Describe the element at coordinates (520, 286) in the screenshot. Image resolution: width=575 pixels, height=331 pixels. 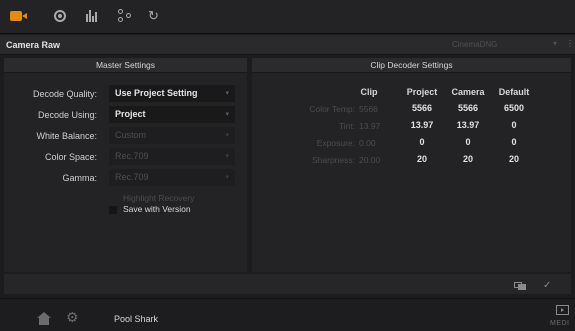
I see `copy-settings-icon` at that location.